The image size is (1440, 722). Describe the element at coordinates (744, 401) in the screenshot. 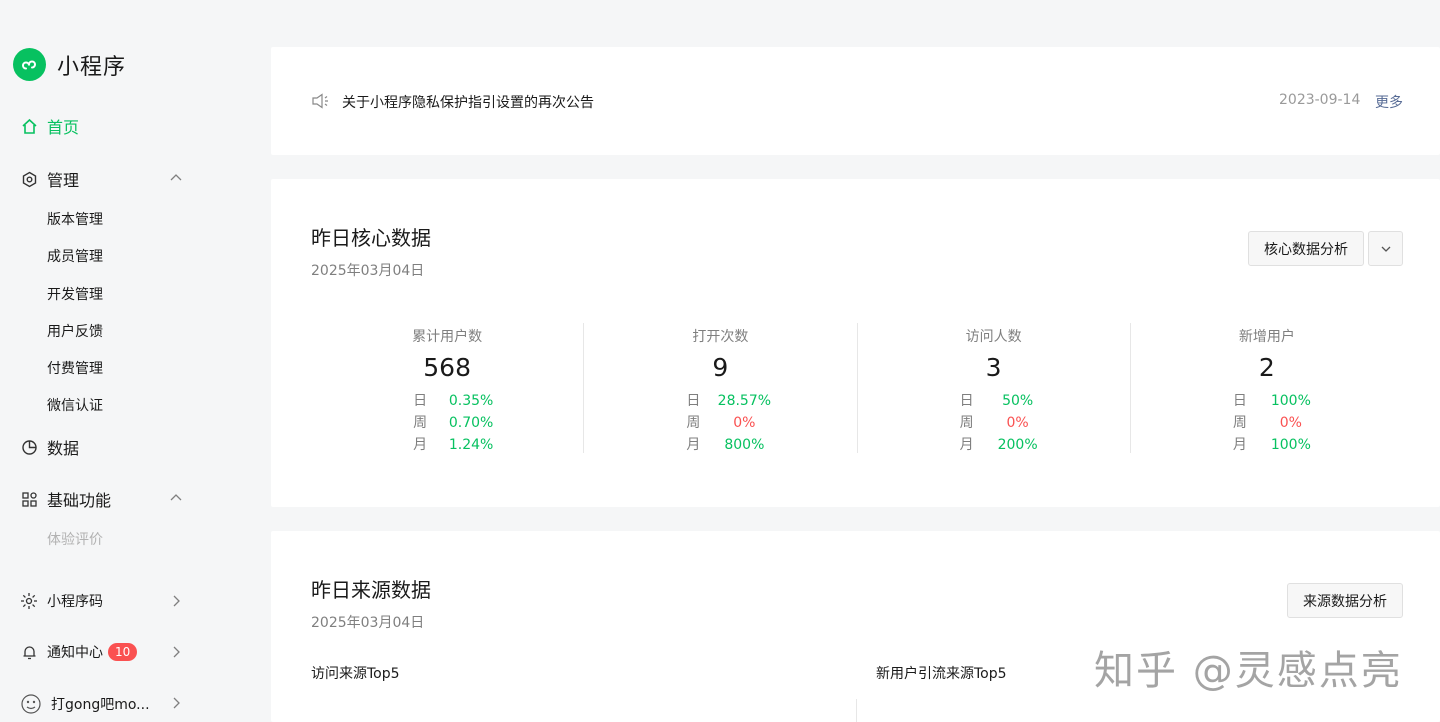

I see `trend-value: 28.57%` at that location.